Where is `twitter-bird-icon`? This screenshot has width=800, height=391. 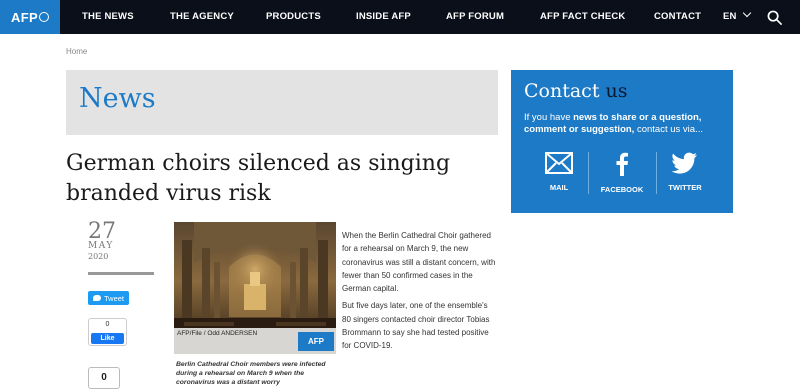
twitter-bird-icon is located at coordinates (96, 298).